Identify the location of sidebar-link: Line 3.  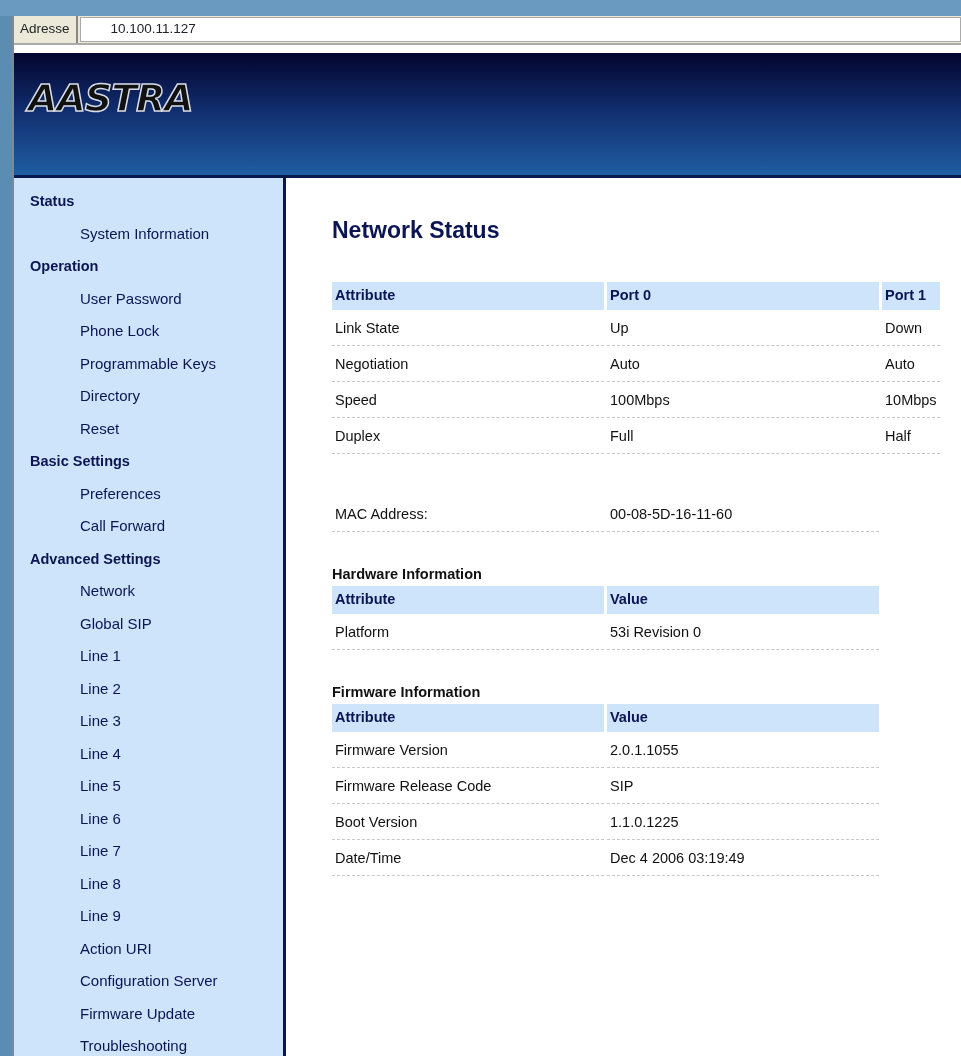
(156, 721).